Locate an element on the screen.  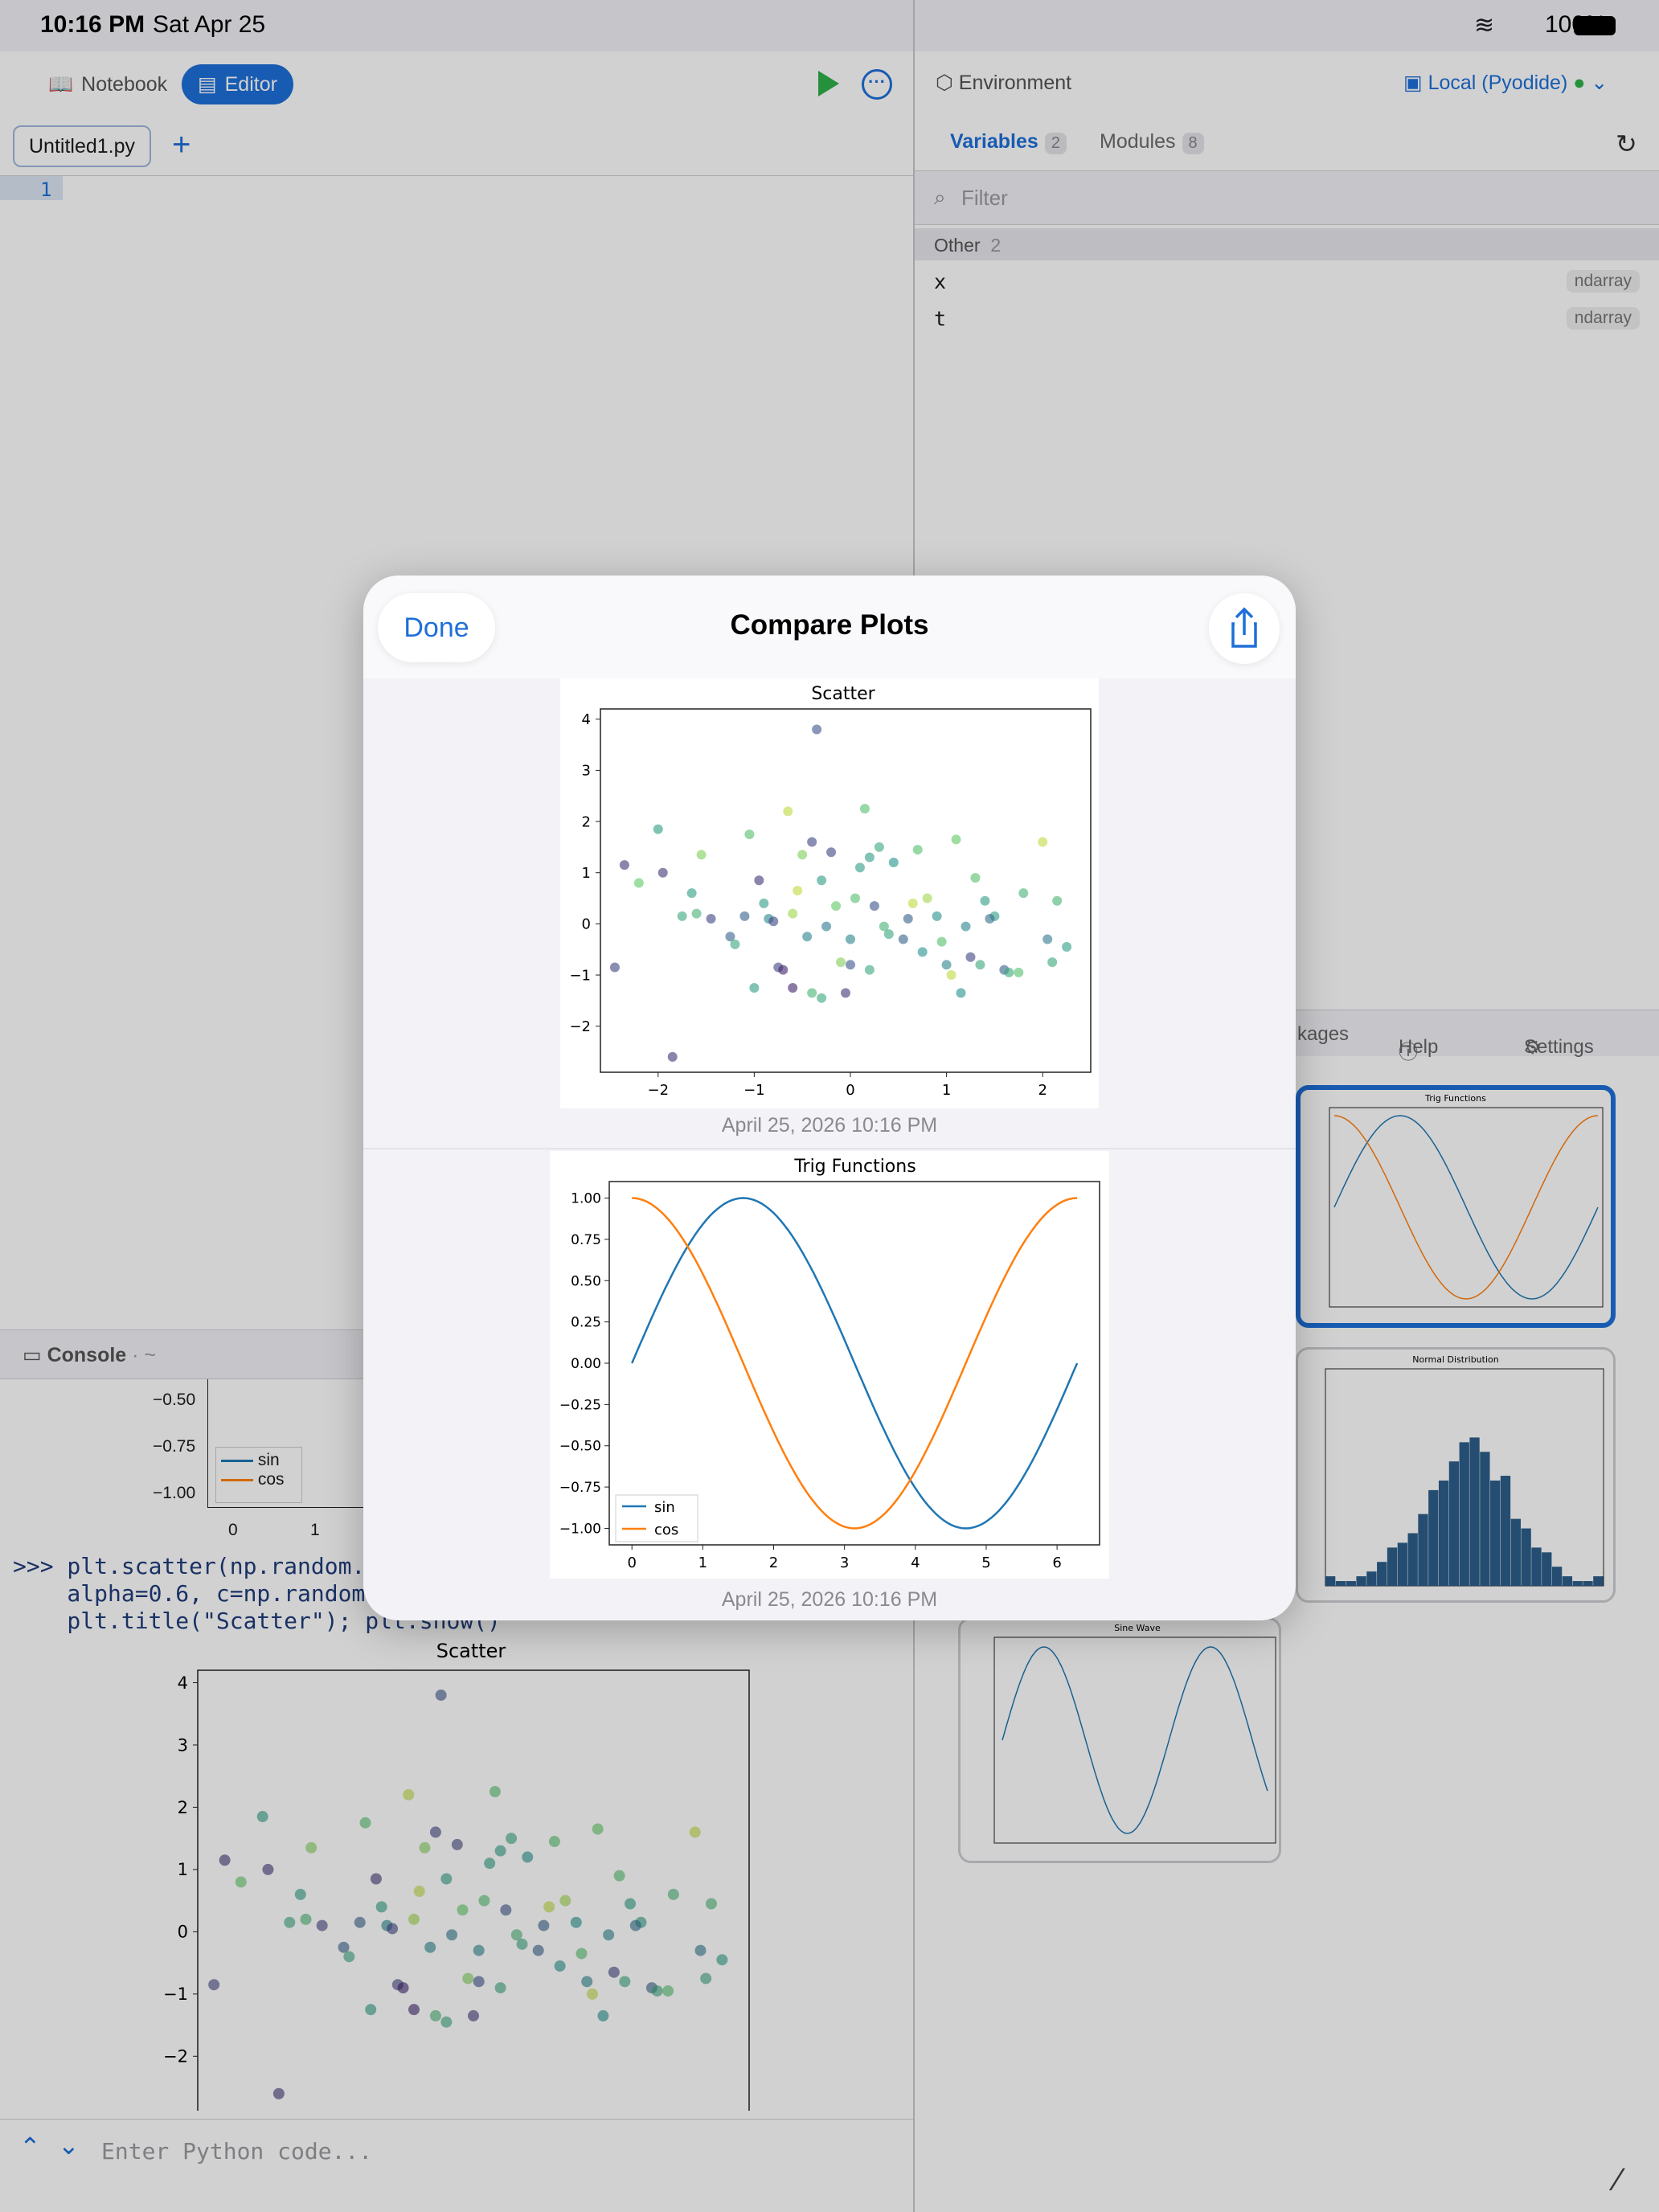
card-divider is located at coordinates (829, 1148).